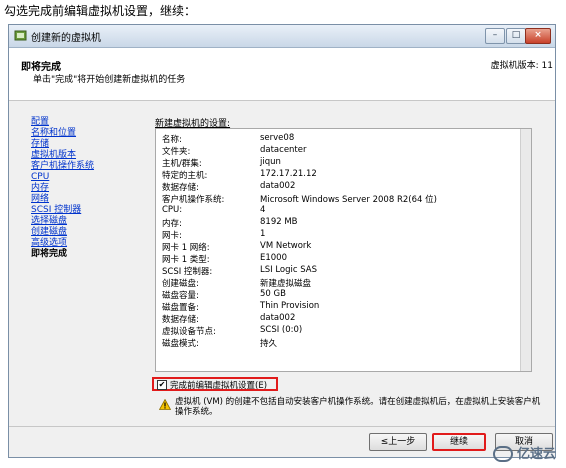 The width and height of the screenshot is (566, 468). I want to click on watermark-logo-icon, so click(502, 454).